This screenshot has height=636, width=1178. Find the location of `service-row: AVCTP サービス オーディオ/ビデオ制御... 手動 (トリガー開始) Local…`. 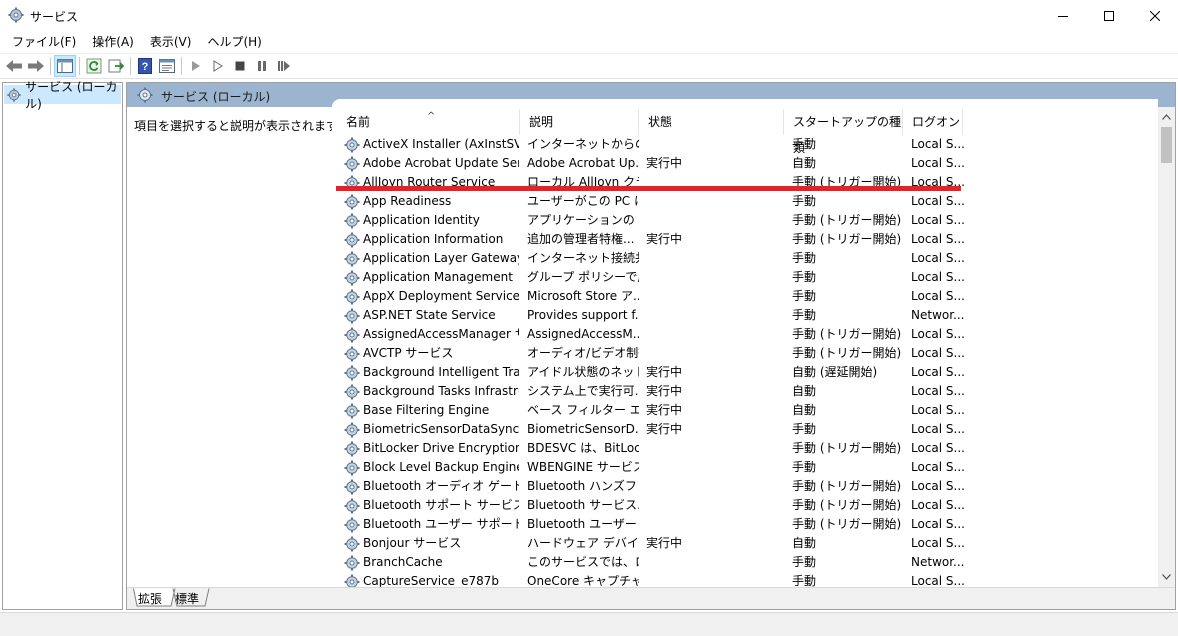

service-row: AVCTP サービス オーディオ/ビデオ制御... 手動 (トリガー開始) Local… is located at coordinates (745, 353).